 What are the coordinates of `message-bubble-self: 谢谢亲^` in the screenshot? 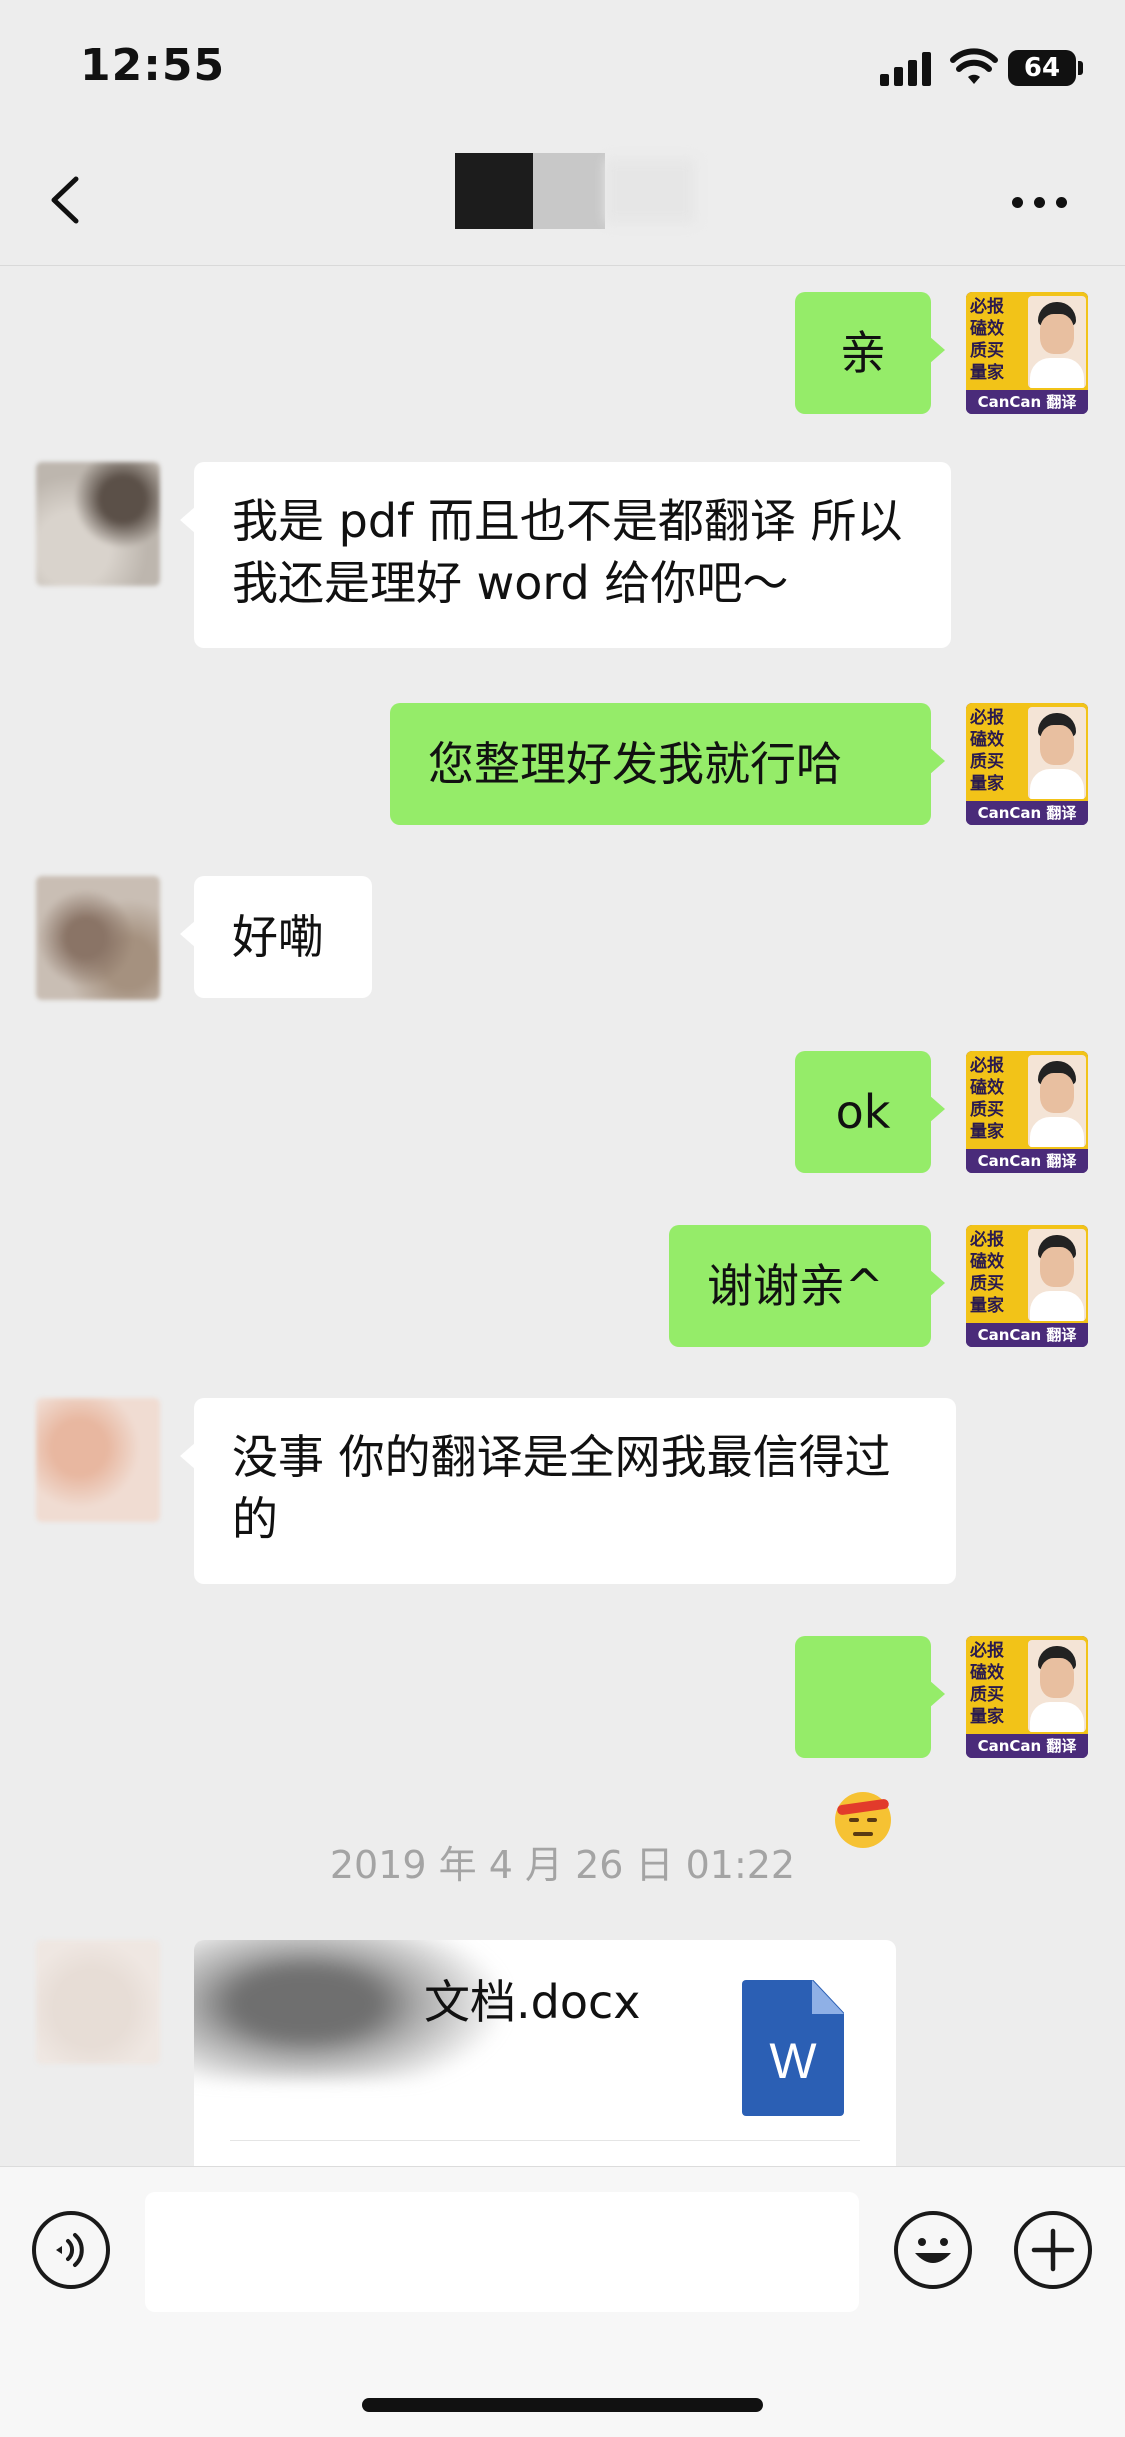 It's located at (807, 1286).